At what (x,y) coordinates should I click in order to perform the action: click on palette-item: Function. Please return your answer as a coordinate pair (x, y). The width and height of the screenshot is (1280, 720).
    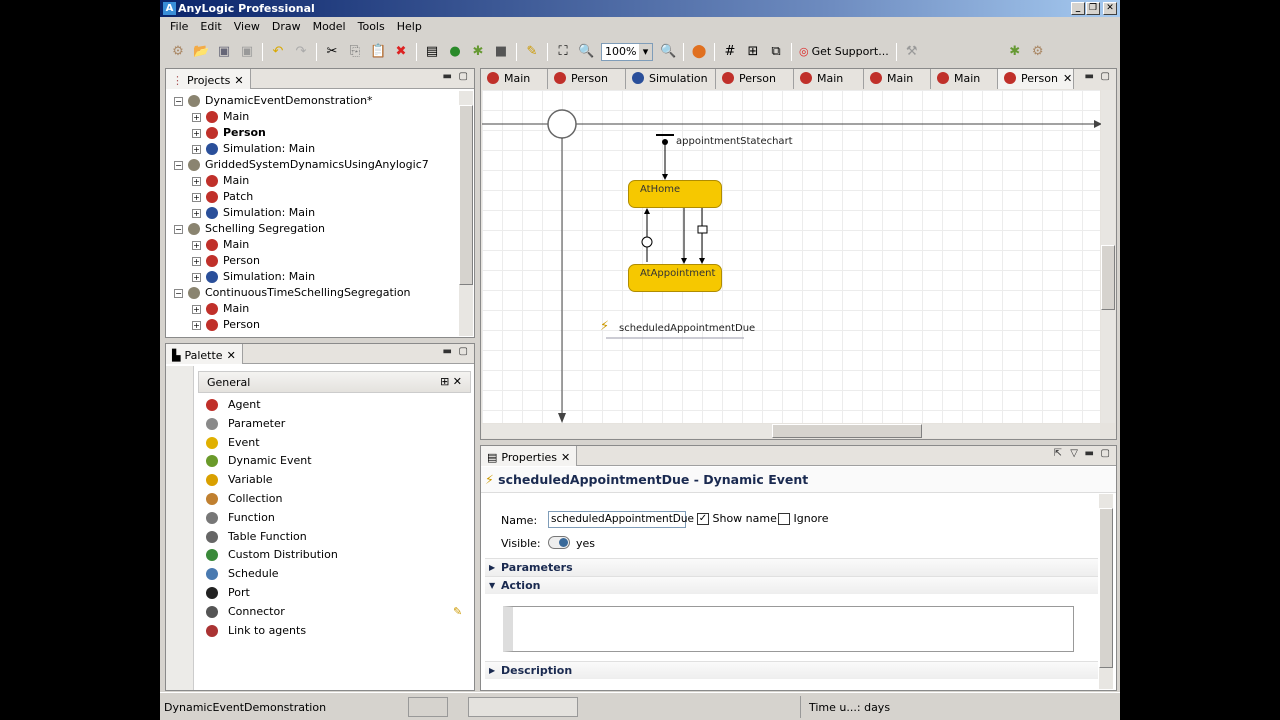
    Looking at the image, I should click on (318, 518).